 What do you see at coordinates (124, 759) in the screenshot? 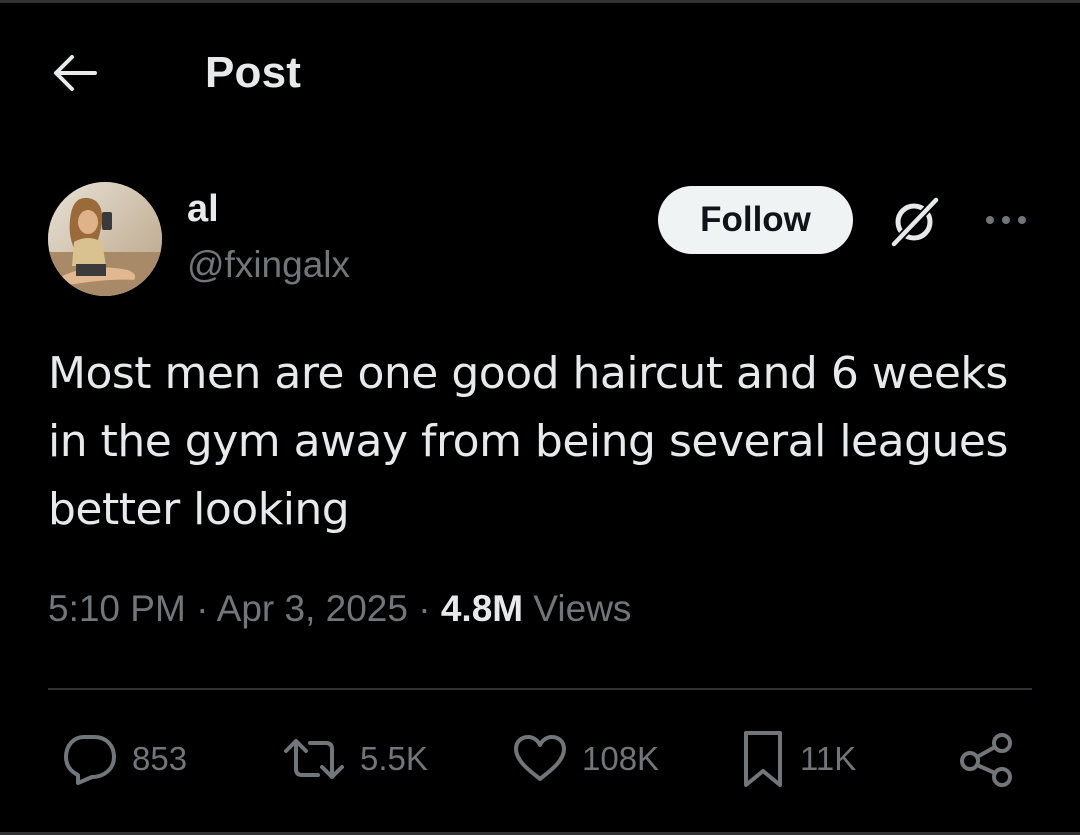
I see `reply-button: 853` at bounding box center [124, 759].